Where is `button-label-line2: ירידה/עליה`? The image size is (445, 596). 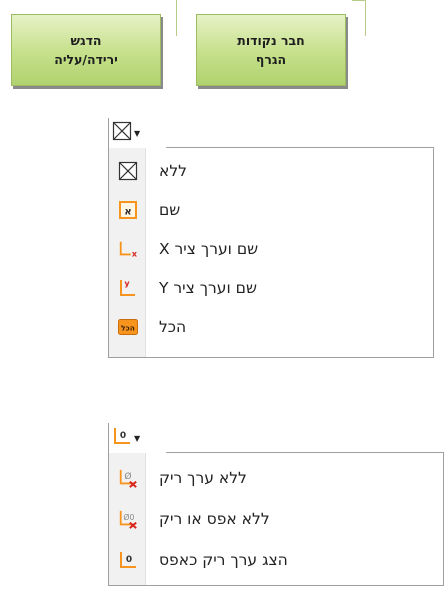
button-label-line2: ירידה/עליה is located at coordinates (86, 59).